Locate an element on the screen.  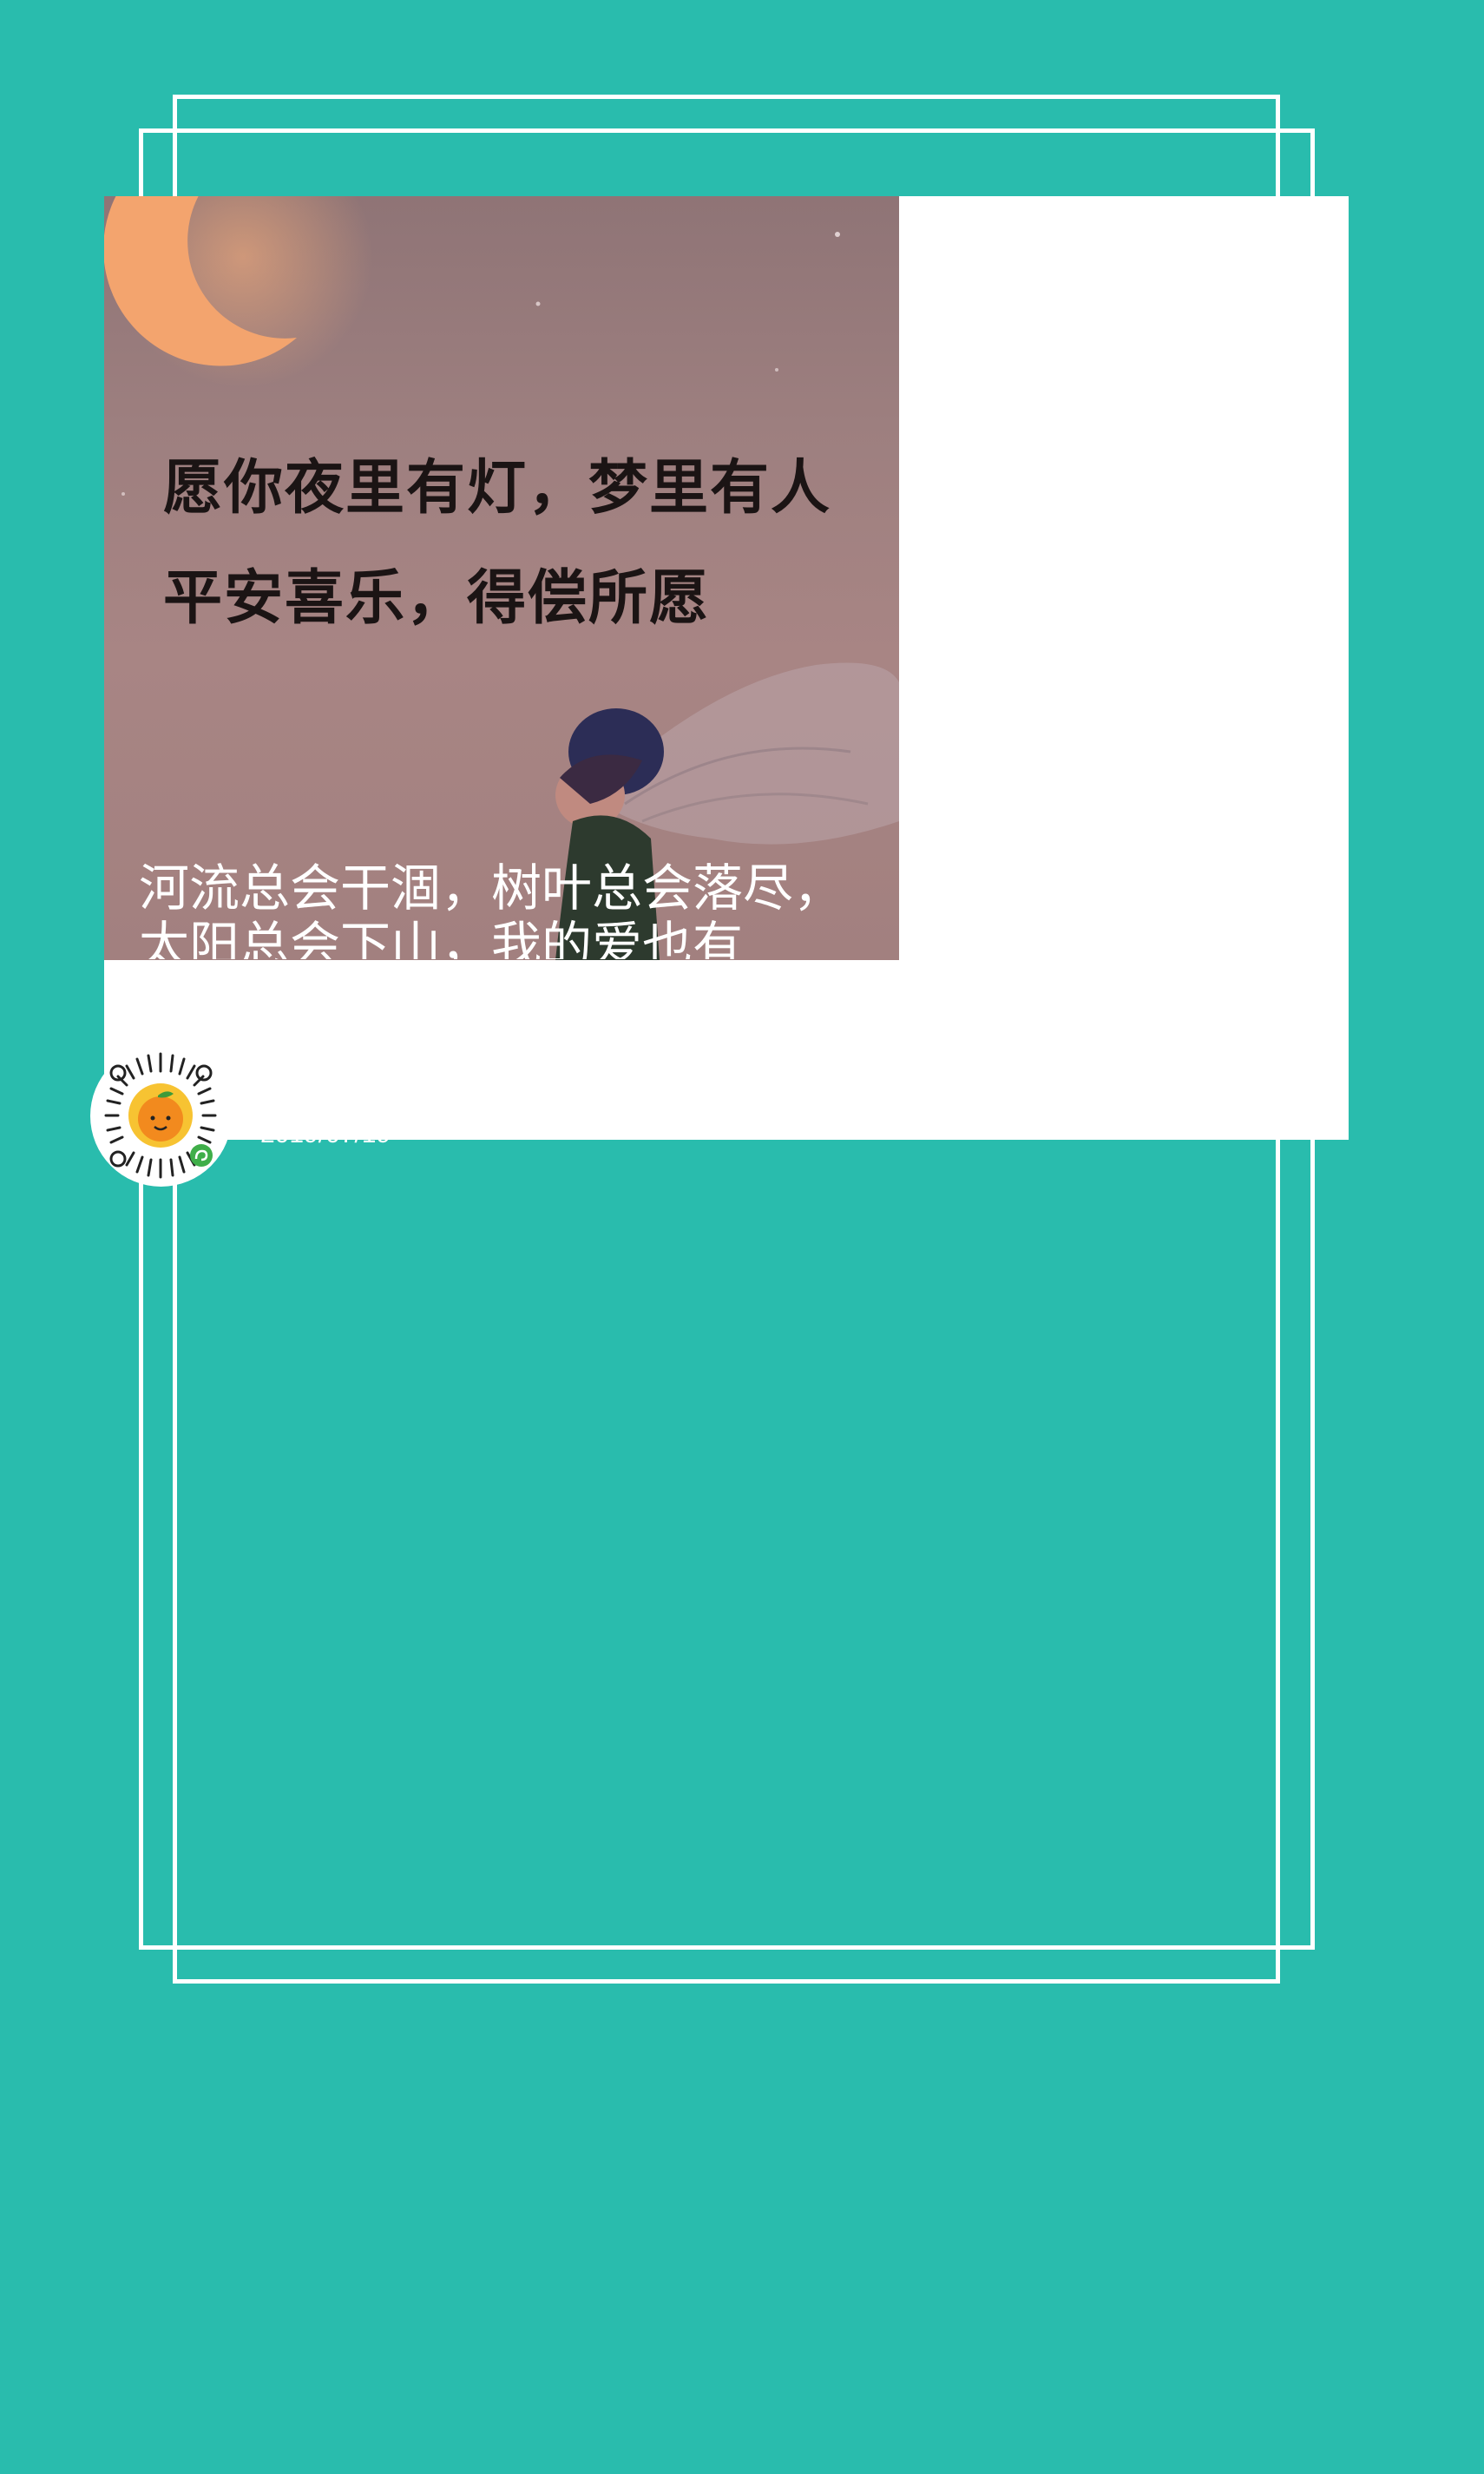
mini-program-qr-code-icon is located at coordinates (161, 1116).